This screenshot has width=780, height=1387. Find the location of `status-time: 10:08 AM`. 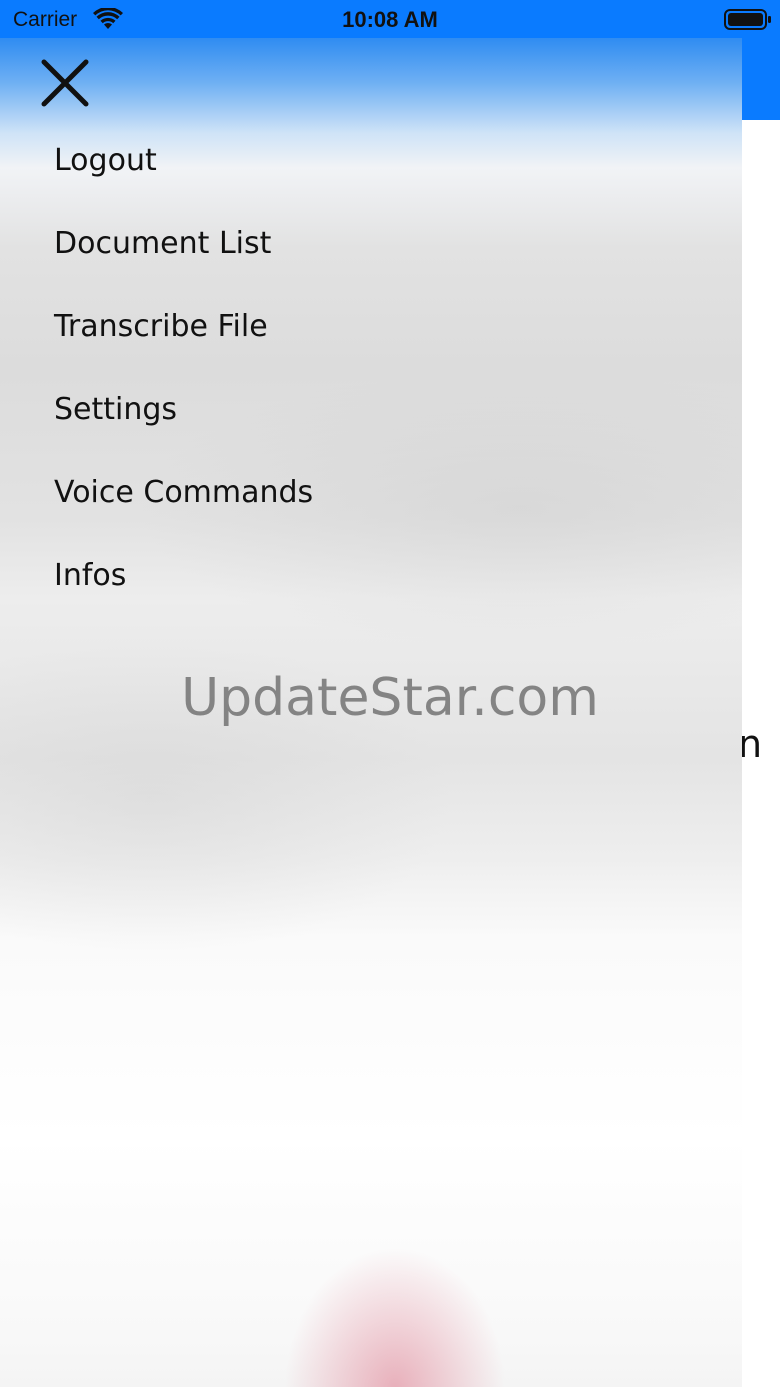

status-time: 10:08 AM is located at coordinates (390, 19).